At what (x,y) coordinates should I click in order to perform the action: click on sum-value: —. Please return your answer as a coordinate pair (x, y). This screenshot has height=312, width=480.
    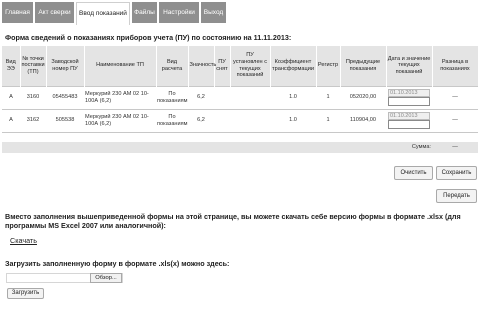
    Looking at the image, I should click on (455, 147).